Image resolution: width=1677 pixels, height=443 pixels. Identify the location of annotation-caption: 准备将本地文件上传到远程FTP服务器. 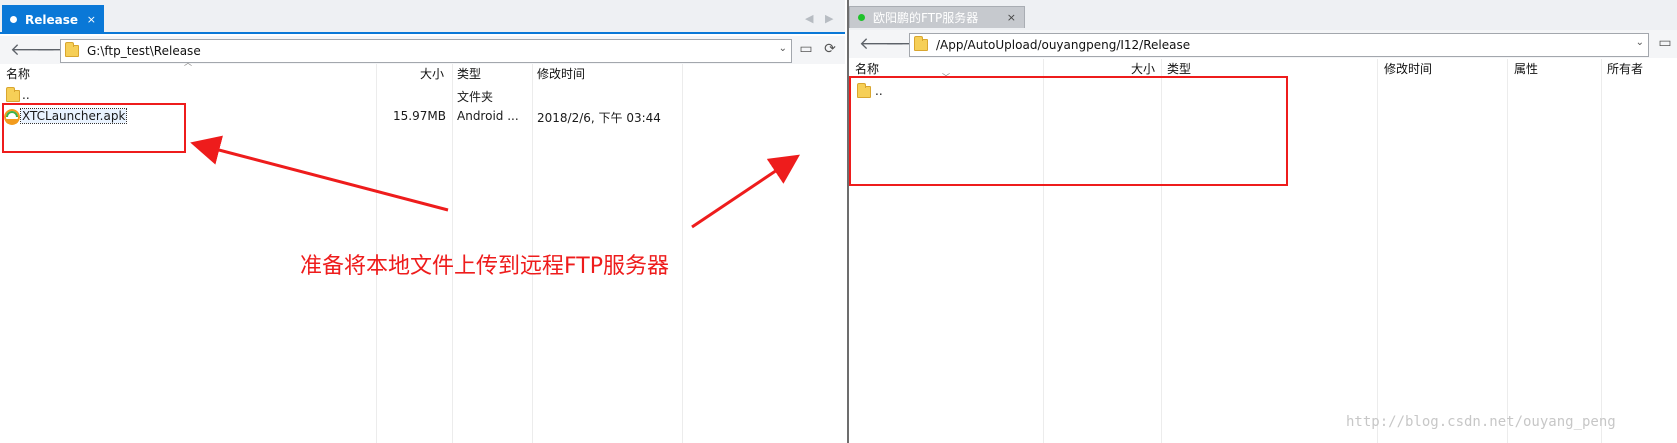
(484, 266).